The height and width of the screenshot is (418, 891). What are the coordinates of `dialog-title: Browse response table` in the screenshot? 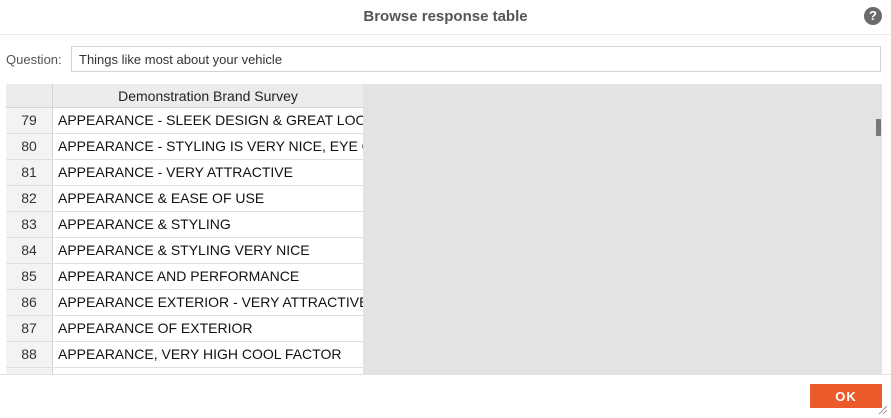 It's located at (445, 16).